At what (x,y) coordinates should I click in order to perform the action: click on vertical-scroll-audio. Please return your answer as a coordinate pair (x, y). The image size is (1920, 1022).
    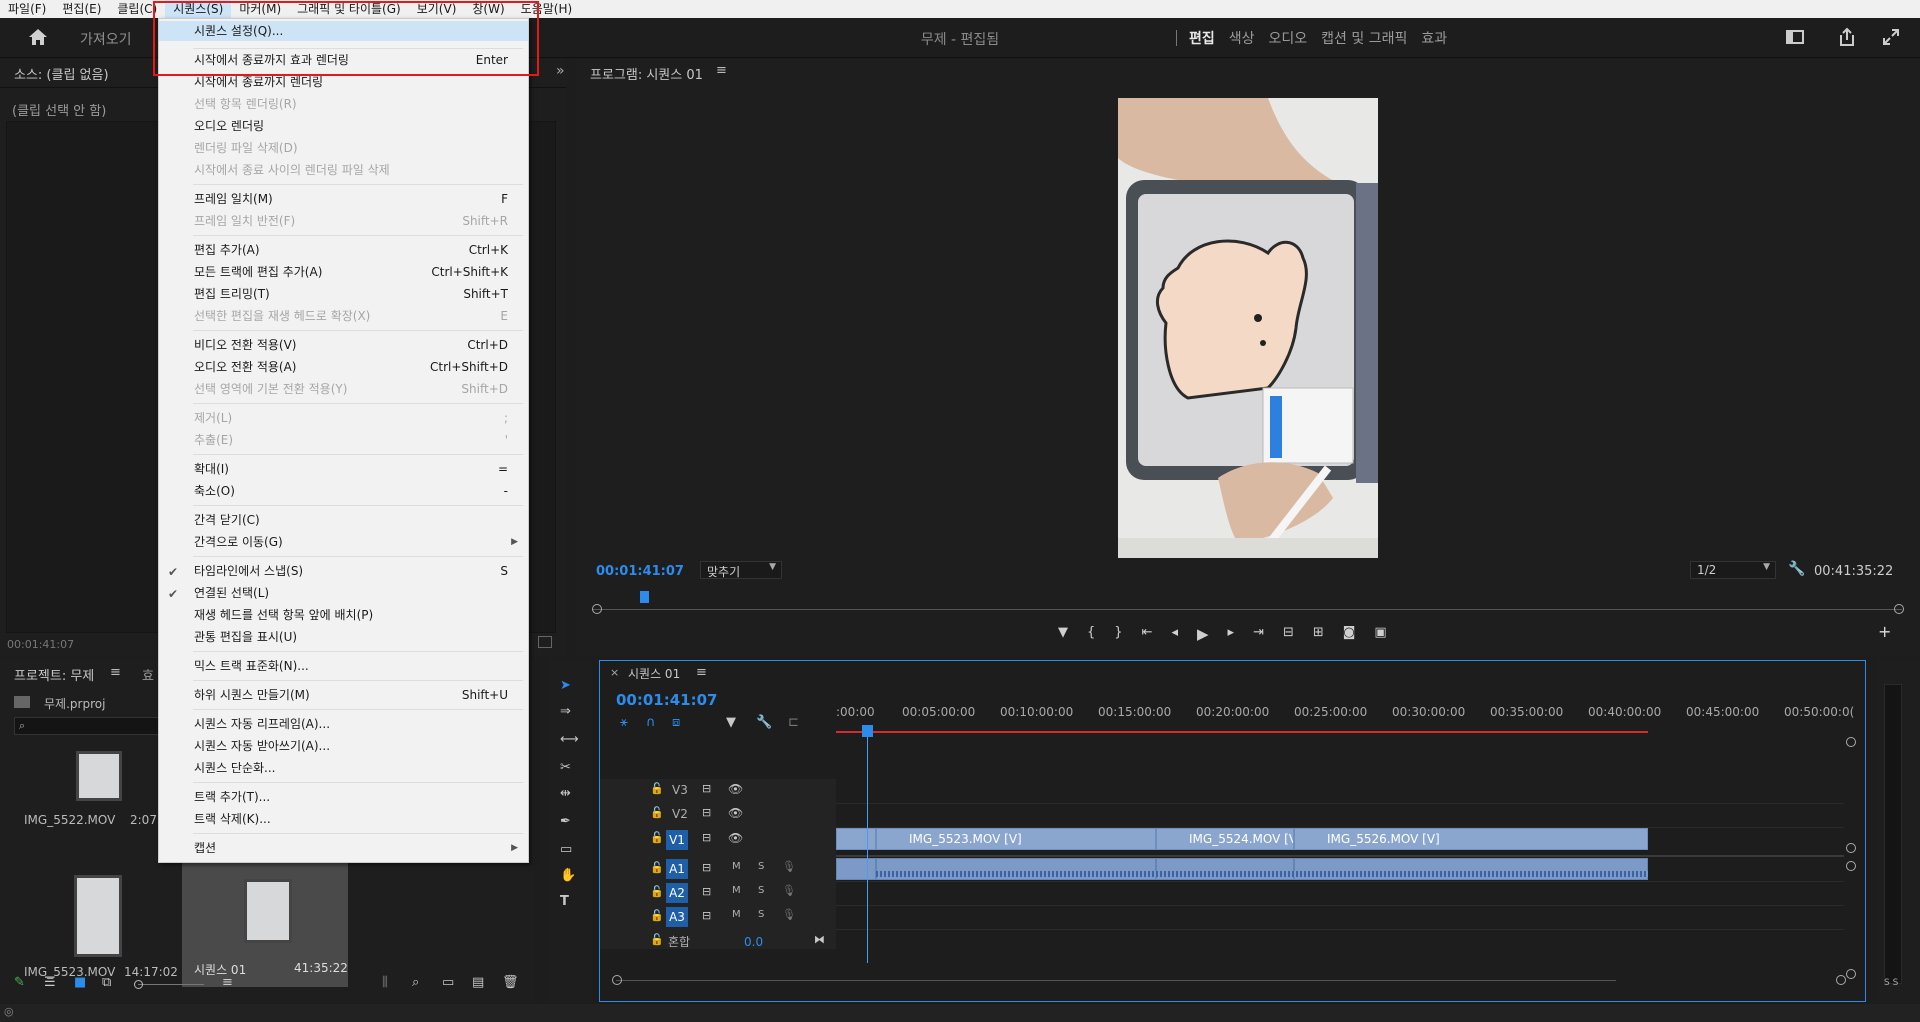
    Looking at the image, I should click on (1851, 866).